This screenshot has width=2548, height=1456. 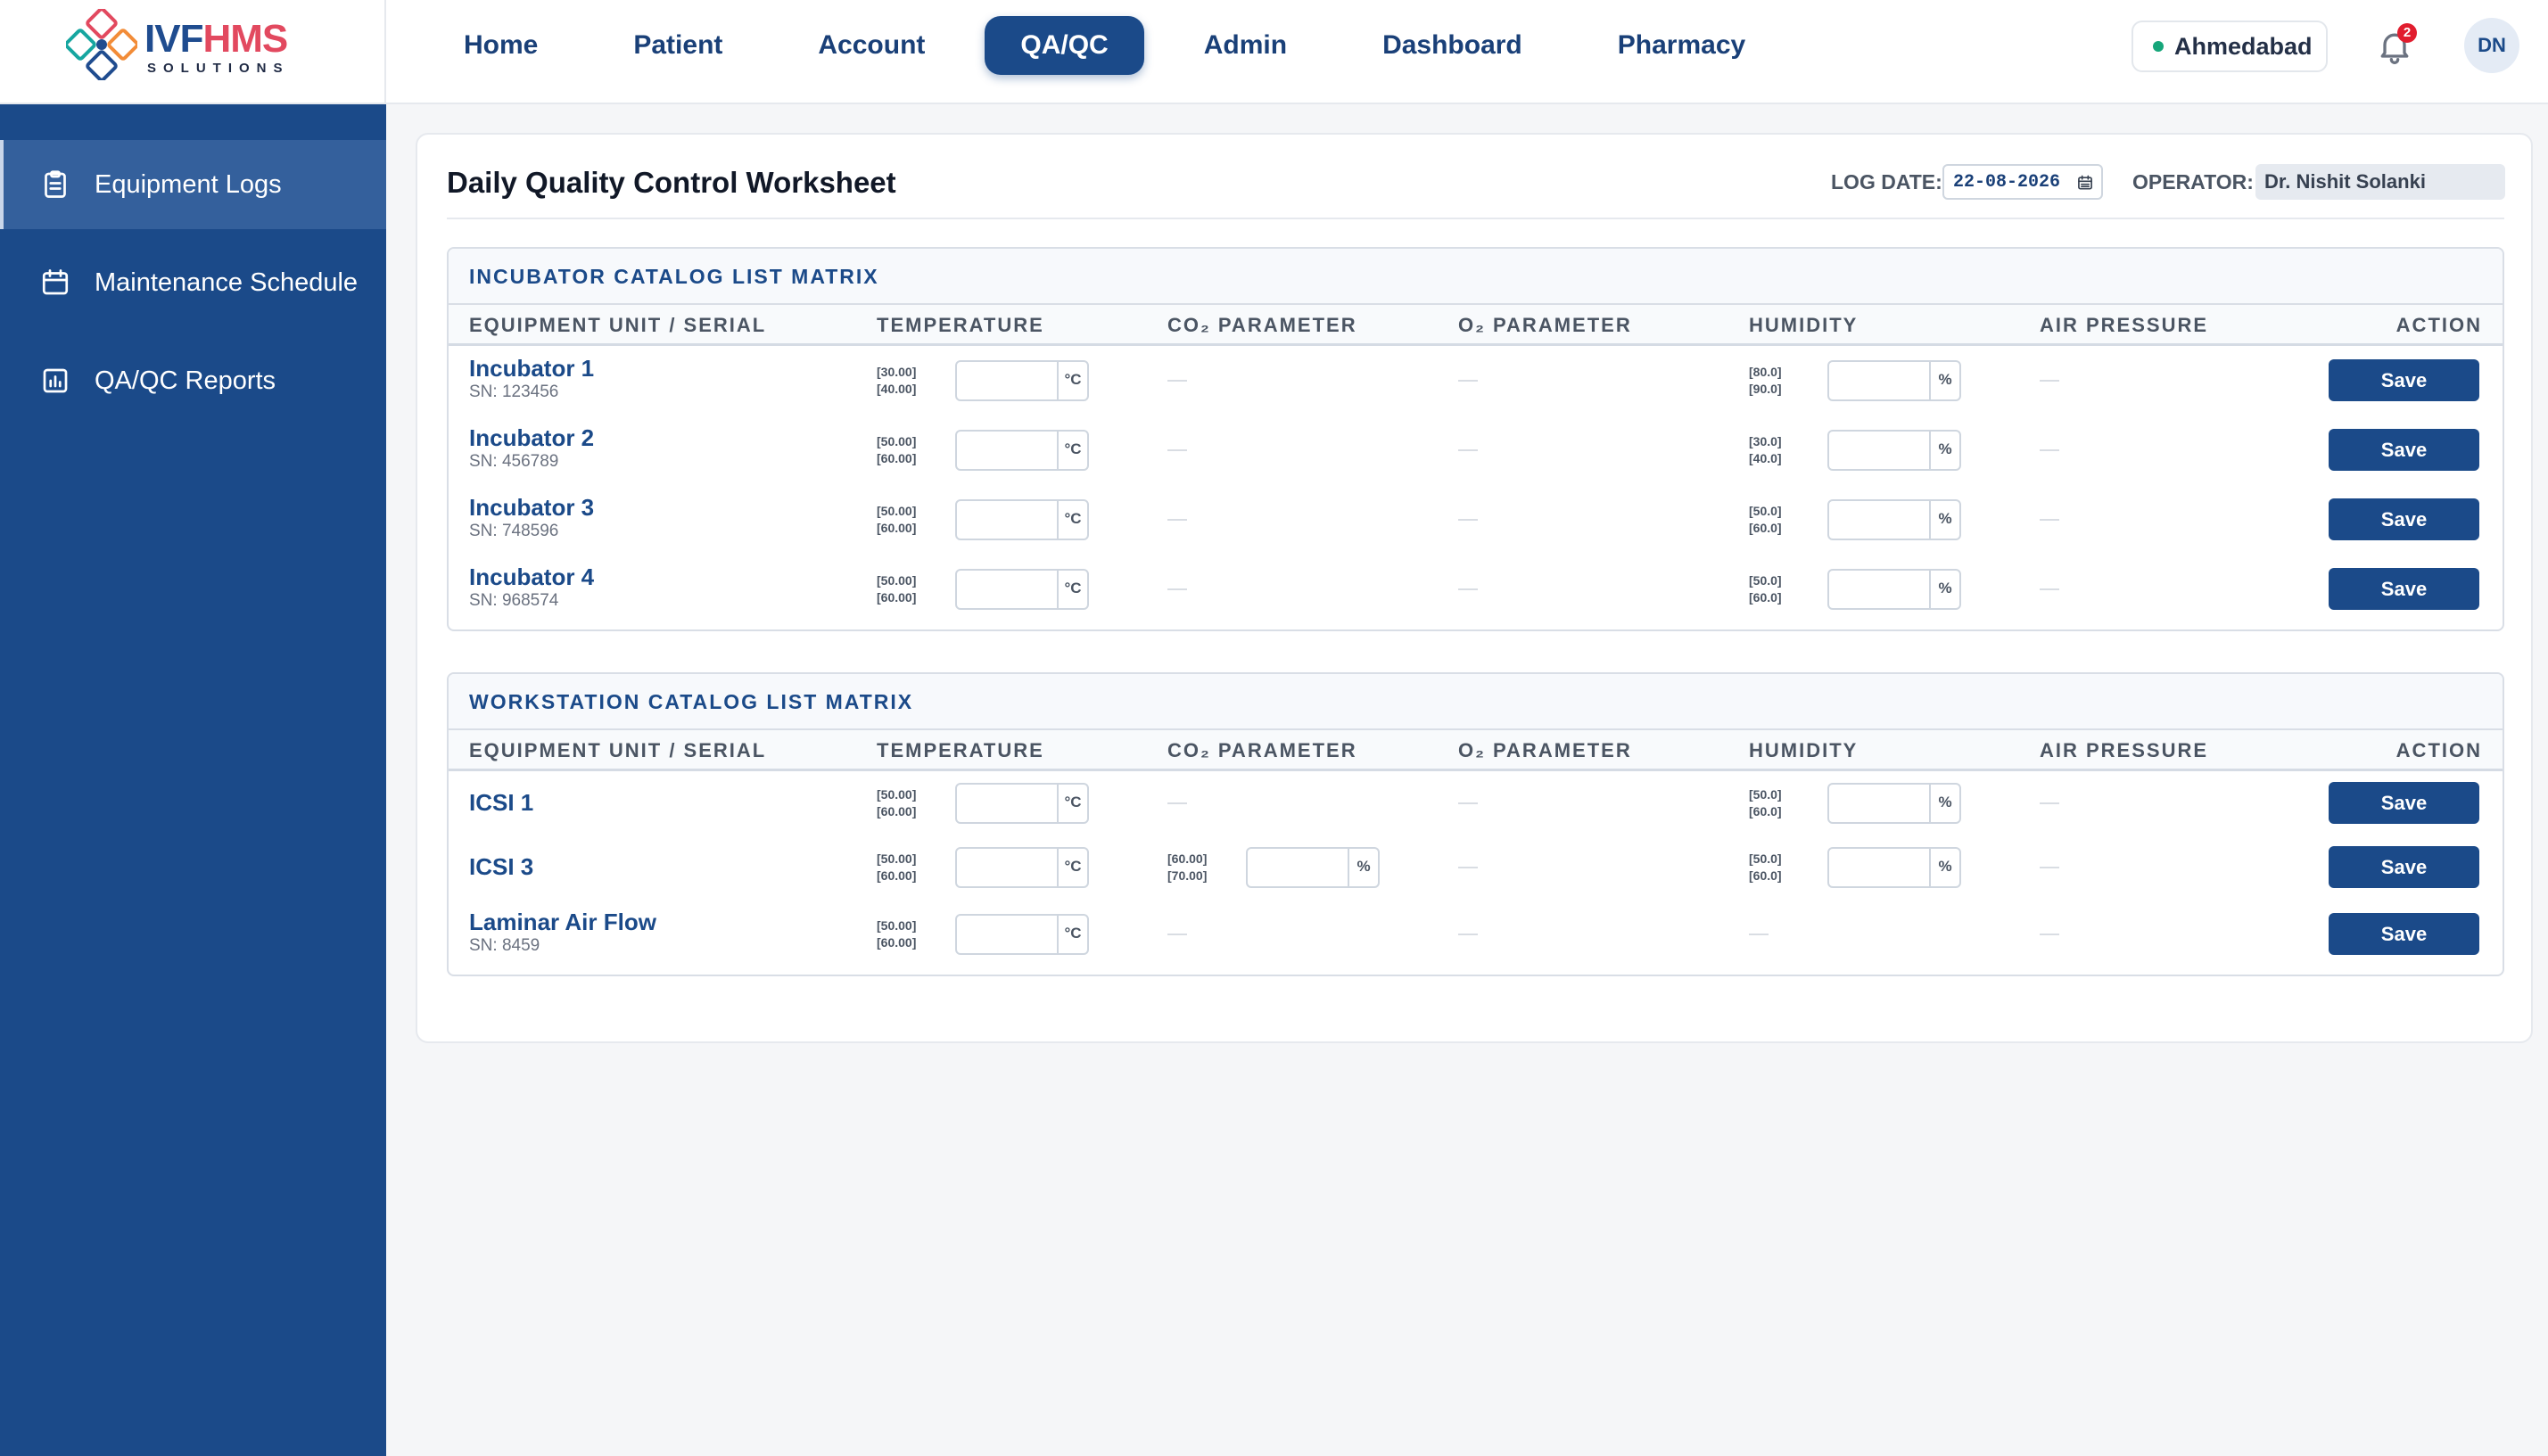 I want to click on column-header: ACTION, so click(x=2438, y=325).